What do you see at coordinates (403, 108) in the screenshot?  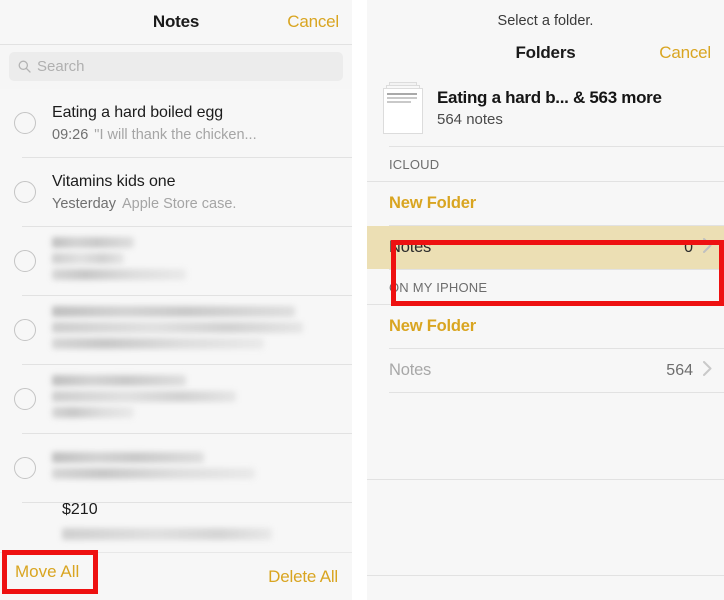 I see `note-stack-icon` at bounding box center [403, 108].